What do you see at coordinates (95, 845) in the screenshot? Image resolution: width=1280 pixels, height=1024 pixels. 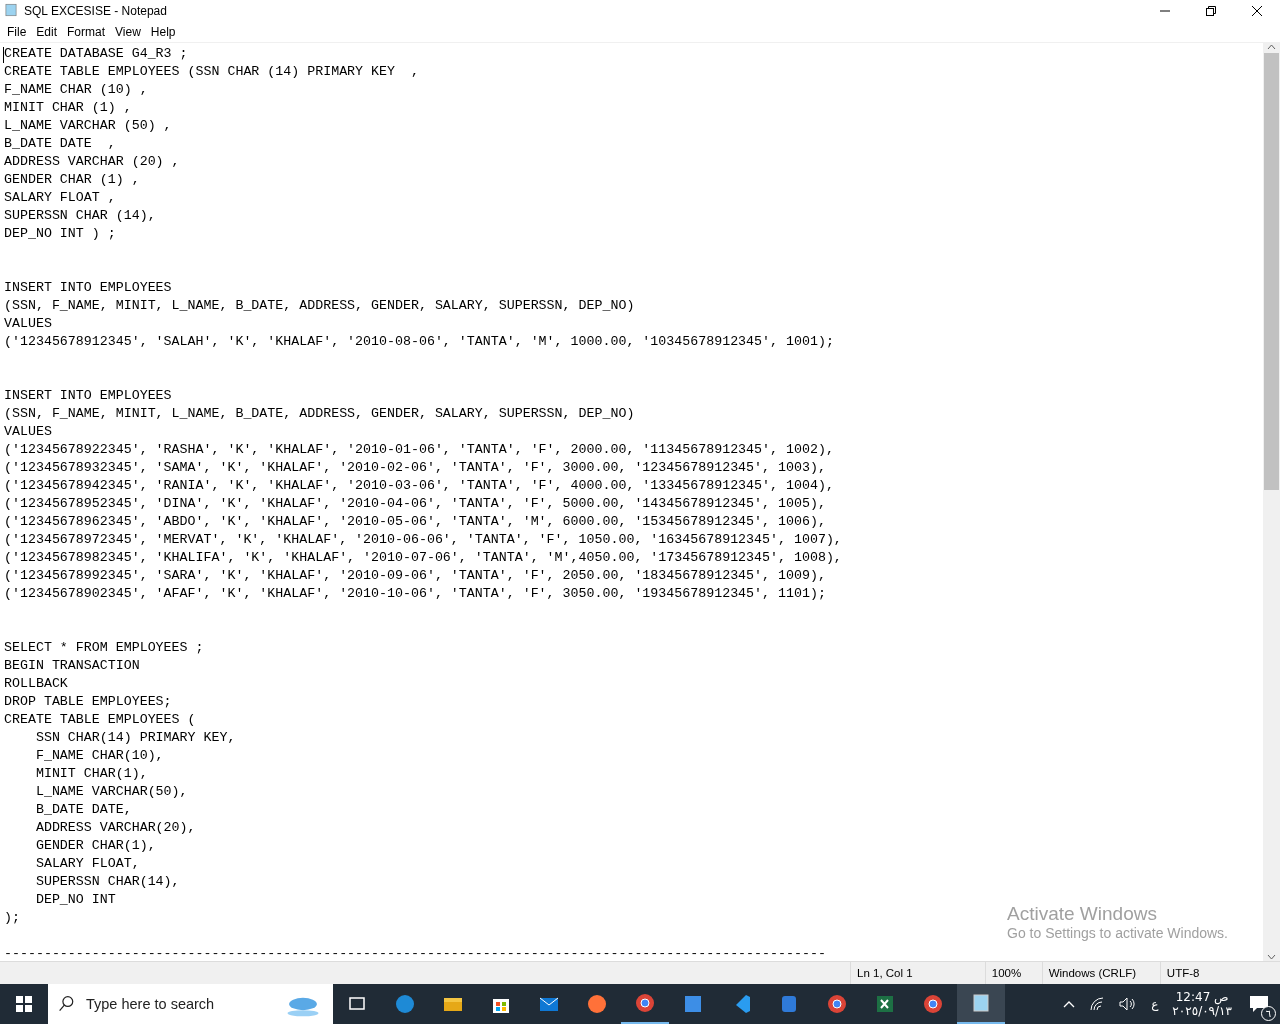 I see `code-line: GENDER CHAR(1),` at bounding box center [95, 845].